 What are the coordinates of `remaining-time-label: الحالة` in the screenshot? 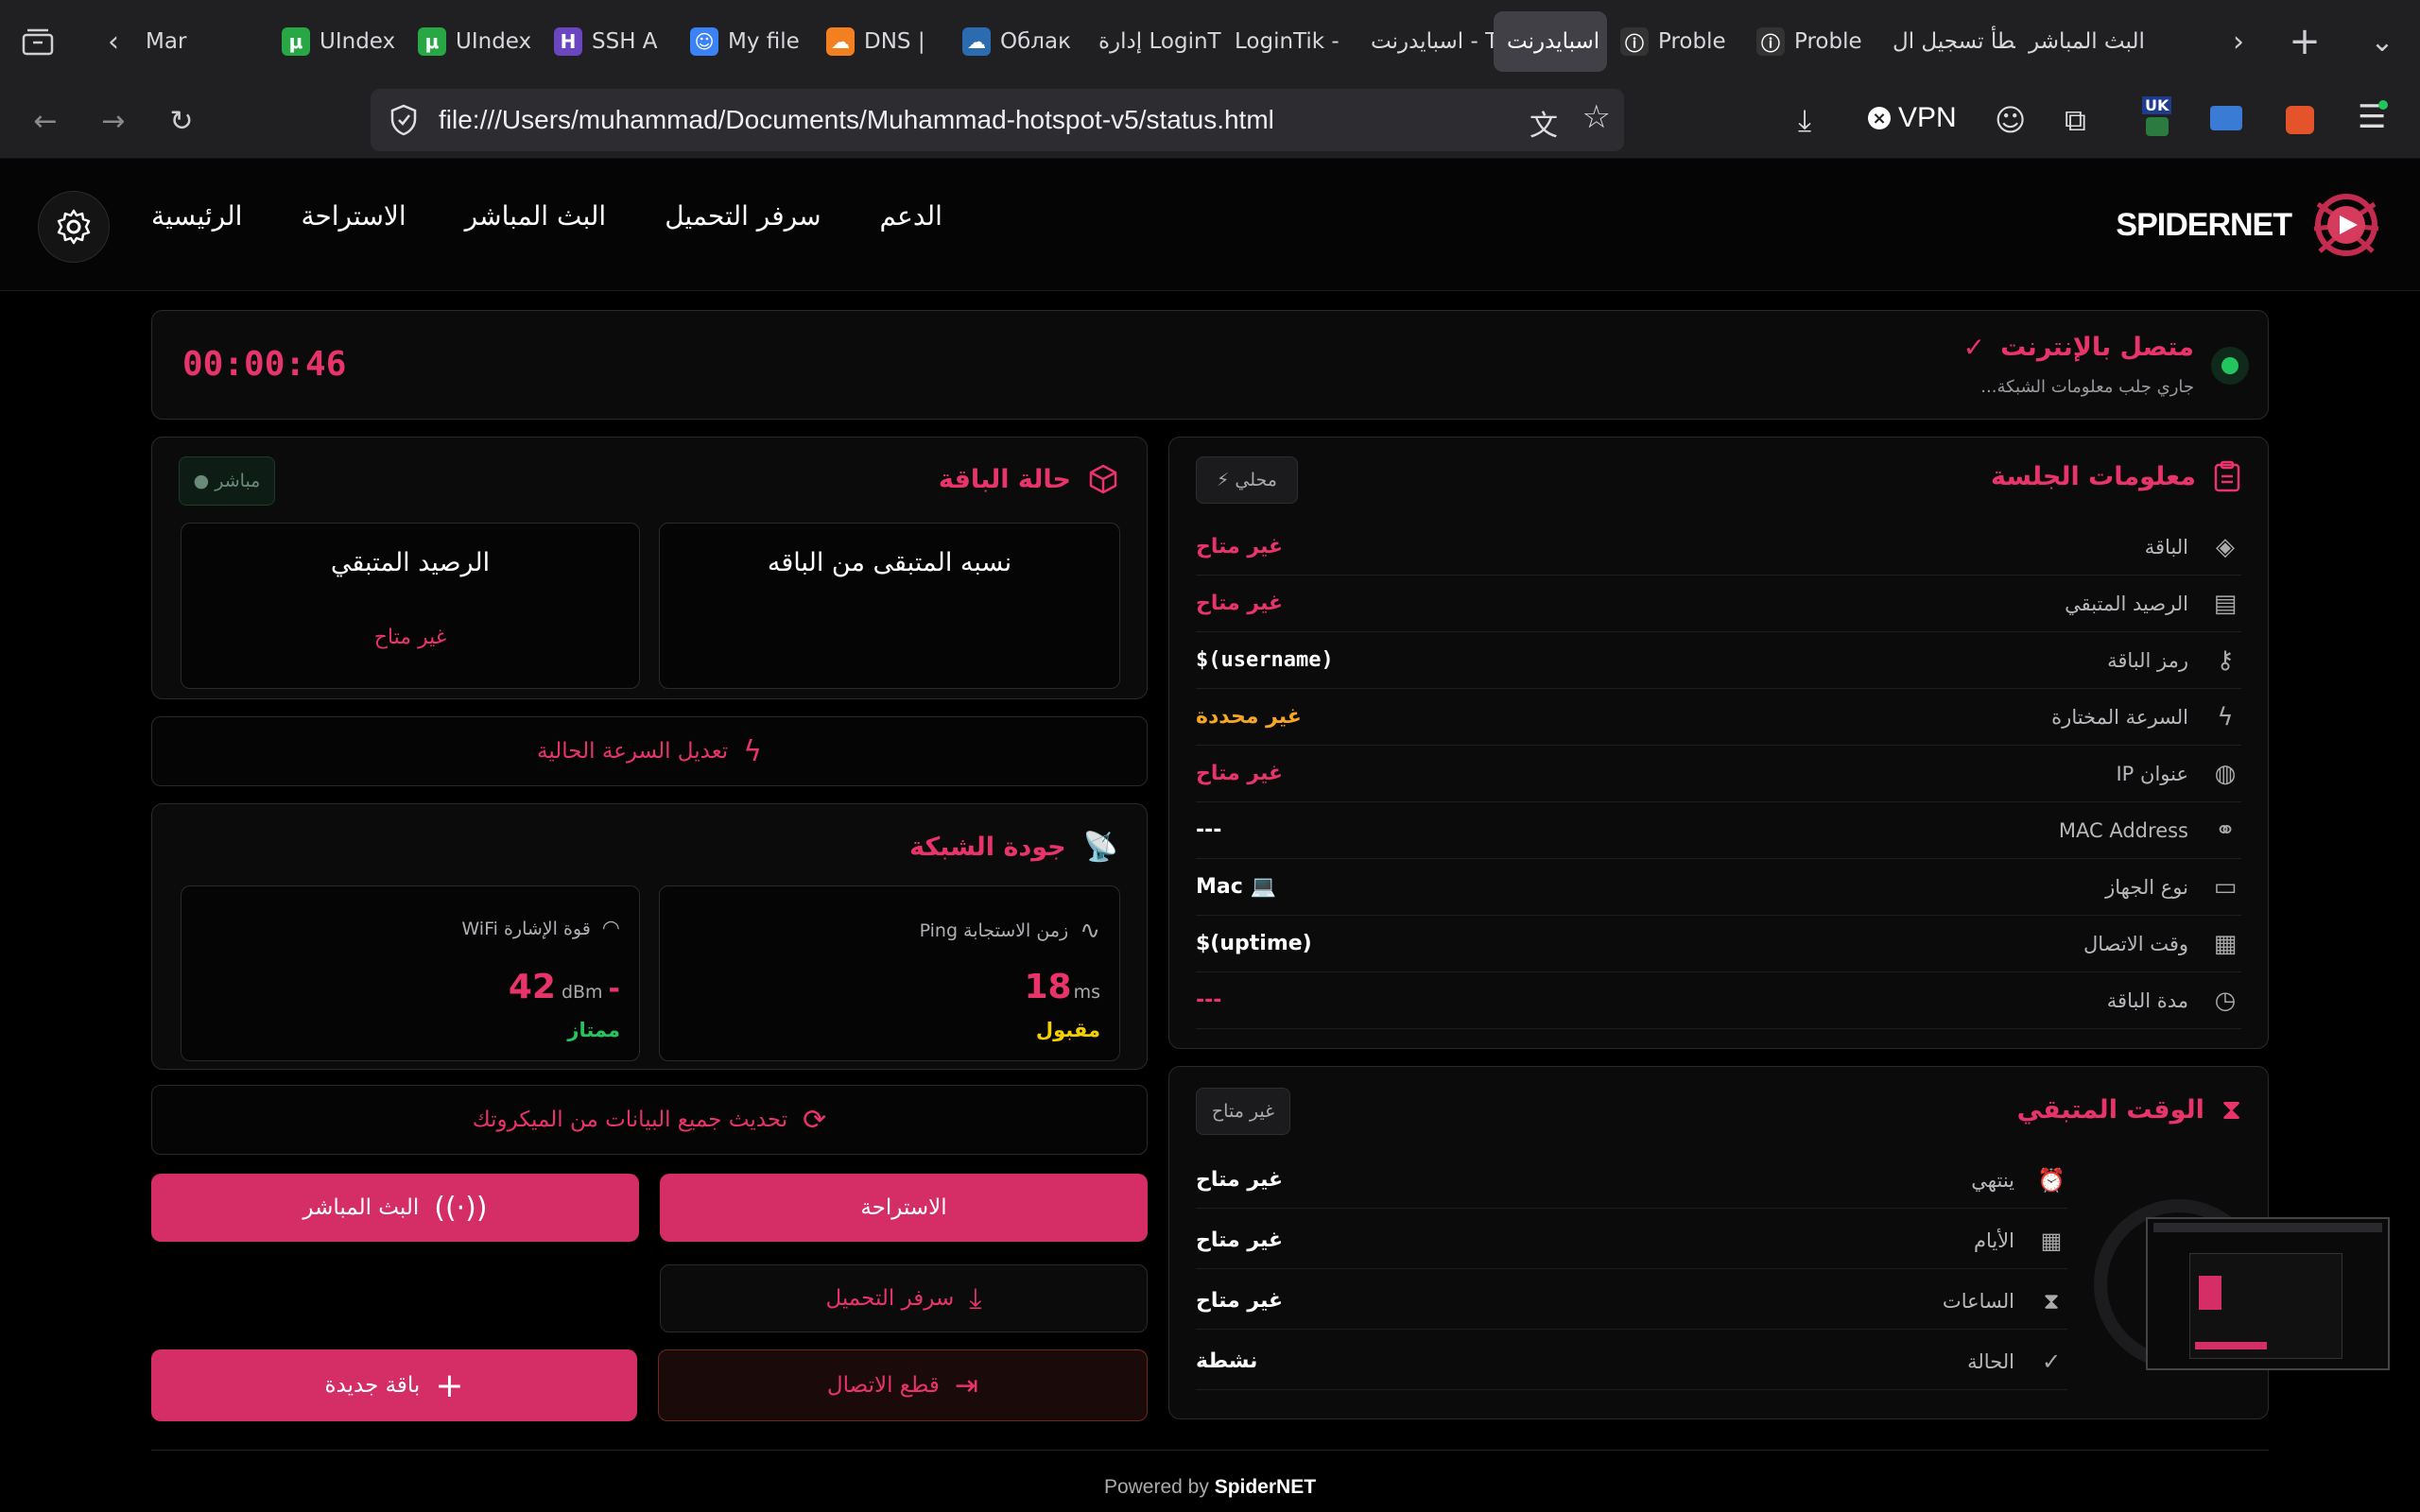 It's located at (1991, 1361).